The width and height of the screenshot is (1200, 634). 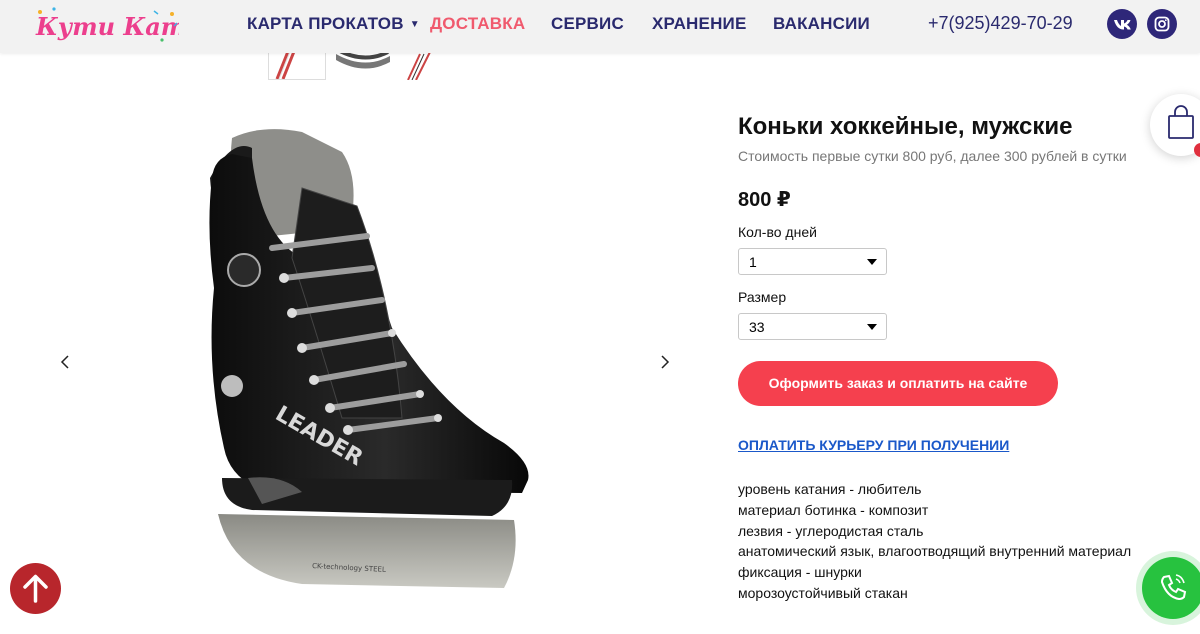 I want to click on logo-image: Кути Катай, so click(x=127, y=24).